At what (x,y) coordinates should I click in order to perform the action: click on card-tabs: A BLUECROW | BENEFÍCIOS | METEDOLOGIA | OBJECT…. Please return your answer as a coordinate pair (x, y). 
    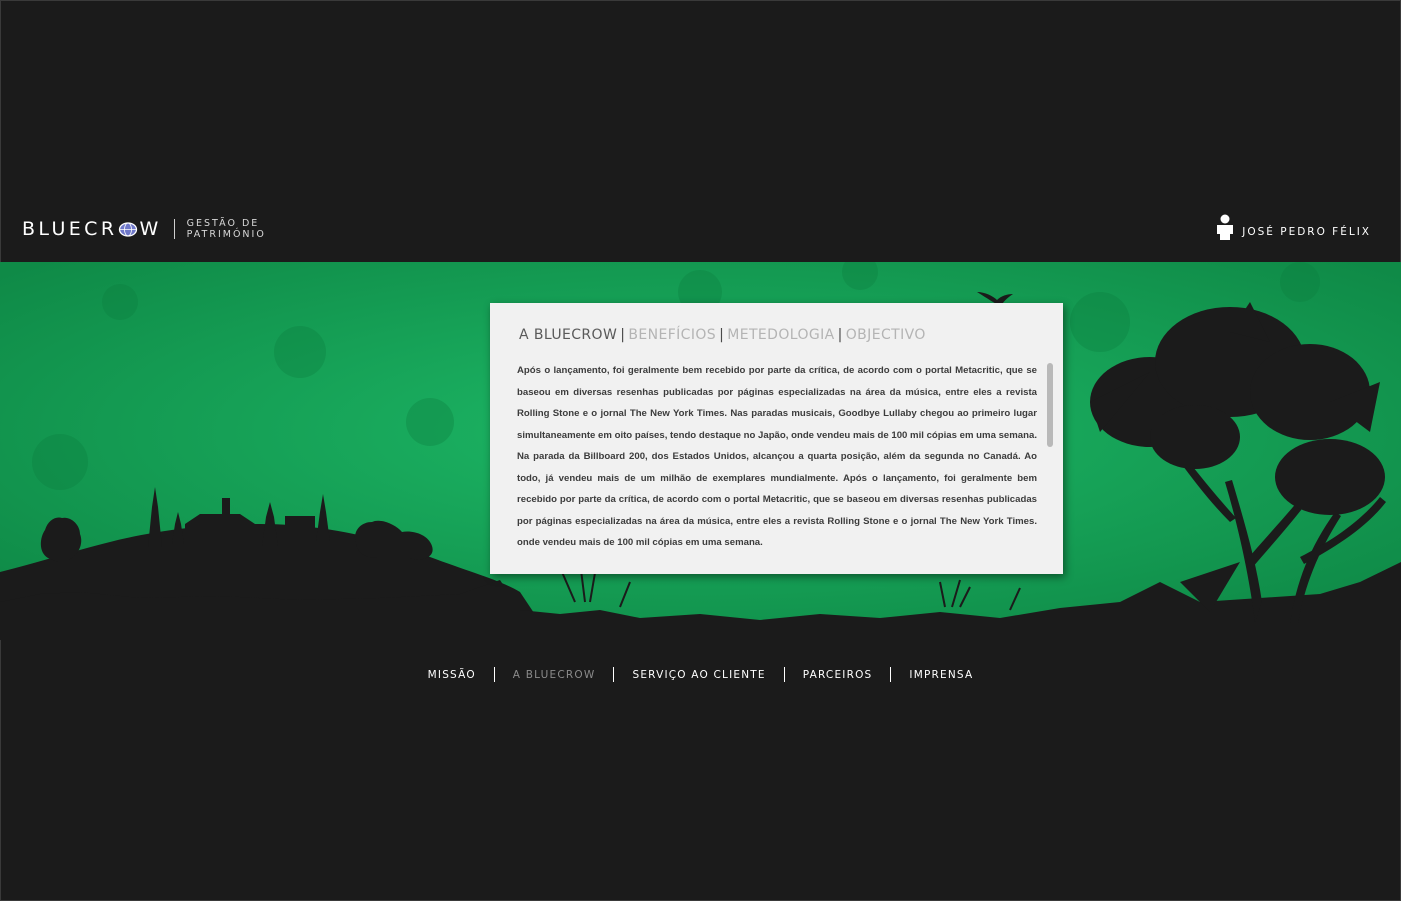
    Looking at the image, I should click on (722, 335).